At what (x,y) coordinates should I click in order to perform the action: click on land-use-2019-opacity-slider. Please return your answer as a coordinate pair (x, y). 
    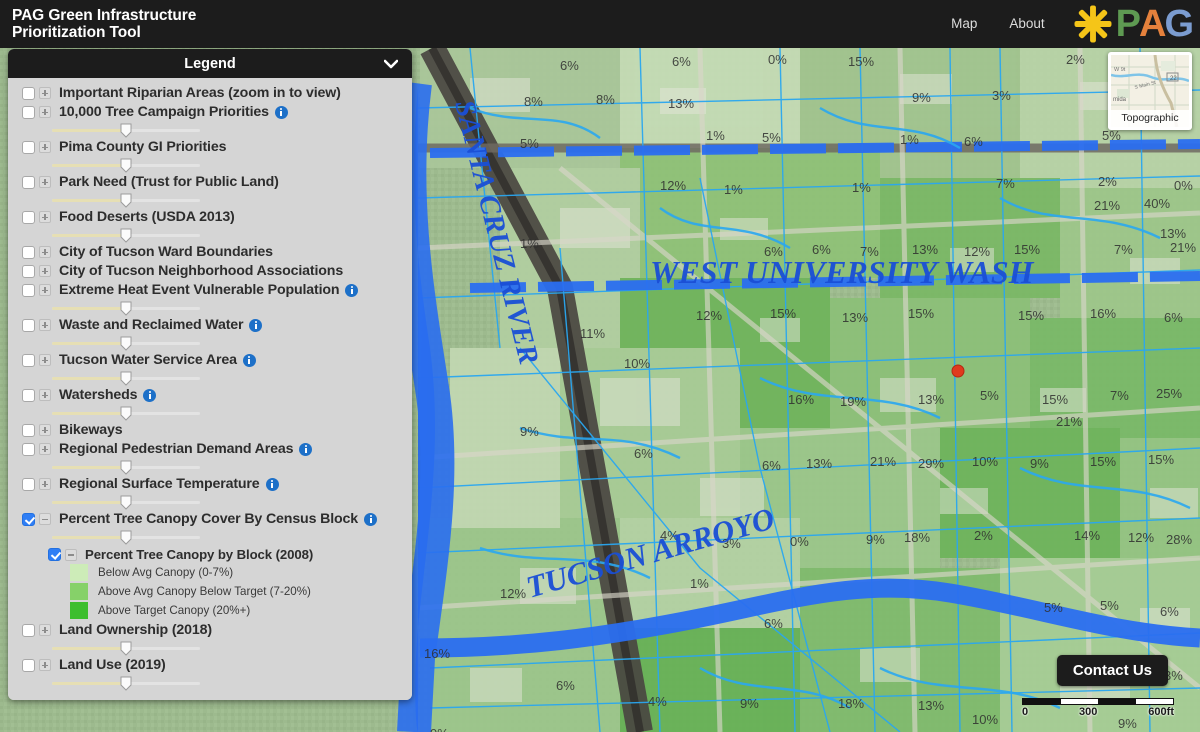
    Looking at the image, I should click on (126, 683).